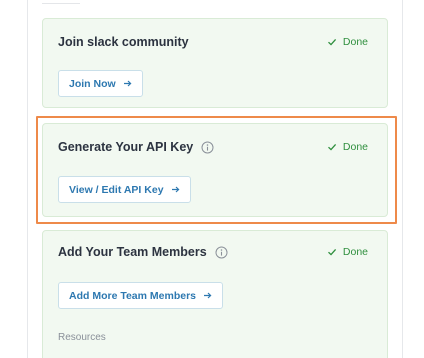 Image resolution: width=424 pixels, height=358 pixels. What do you see at coordinates (132, 252) in the screenshot?
I see `step-title-text: Add Your Team Members` at bounding box center [132, 252].